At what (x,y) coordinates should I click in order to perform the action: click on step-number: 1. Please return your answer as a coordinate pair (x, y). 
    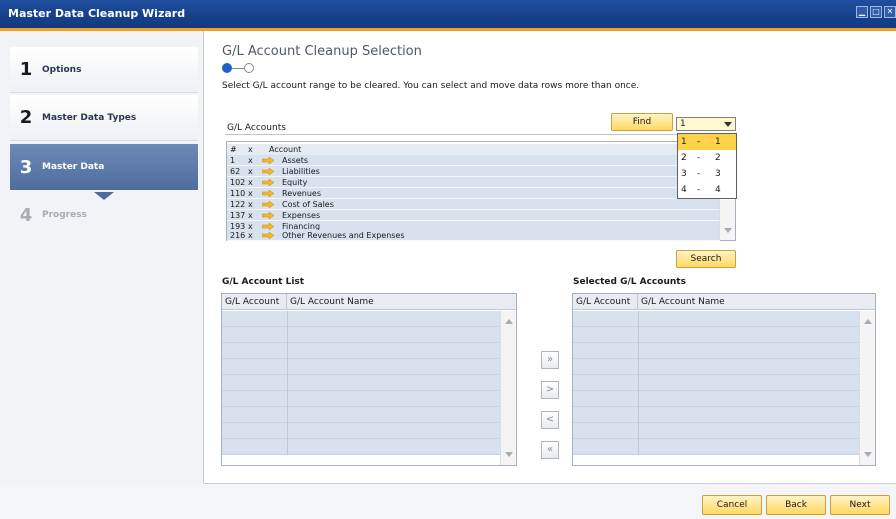
    Looking at the image, I should click on (26, 69).